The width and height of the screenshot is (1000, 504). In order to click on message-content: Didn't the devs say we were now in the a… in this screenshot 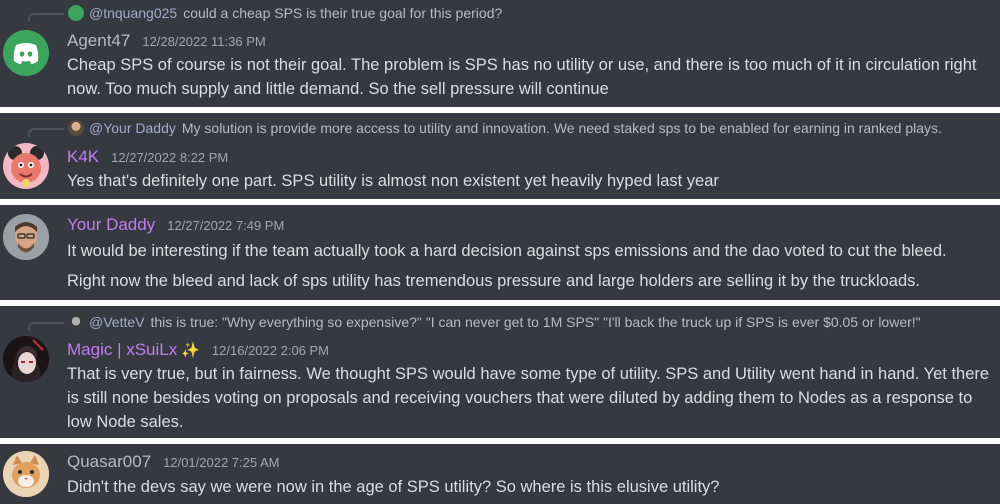, I will do `click(393, 487)`.